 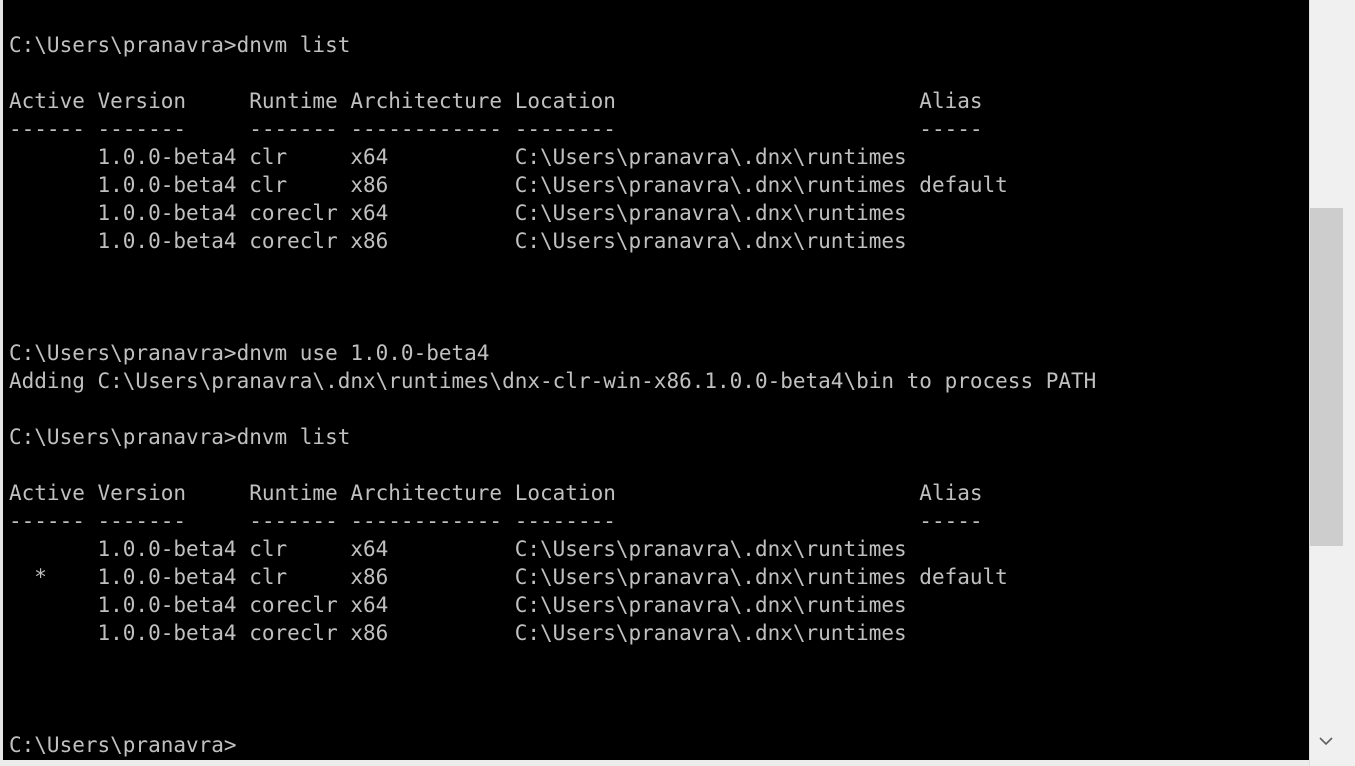 What do you see at coordinates (654, 763) in the screenshot?
I see `window-bottom-border` at bounding box center [654, 763].